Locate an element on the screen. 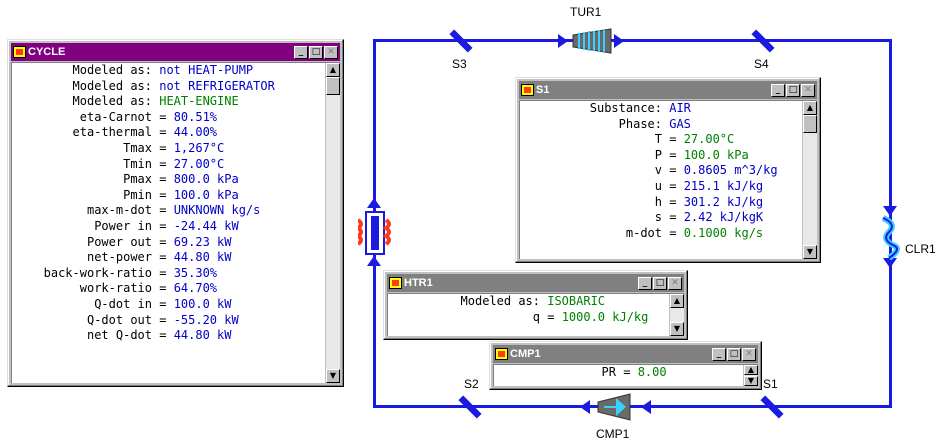 The image size is (944, 447). cmp1-window: CMP1 _ □ ✕ PR = 8.00 ▲ ▼ is located at coordinates (625, 365).